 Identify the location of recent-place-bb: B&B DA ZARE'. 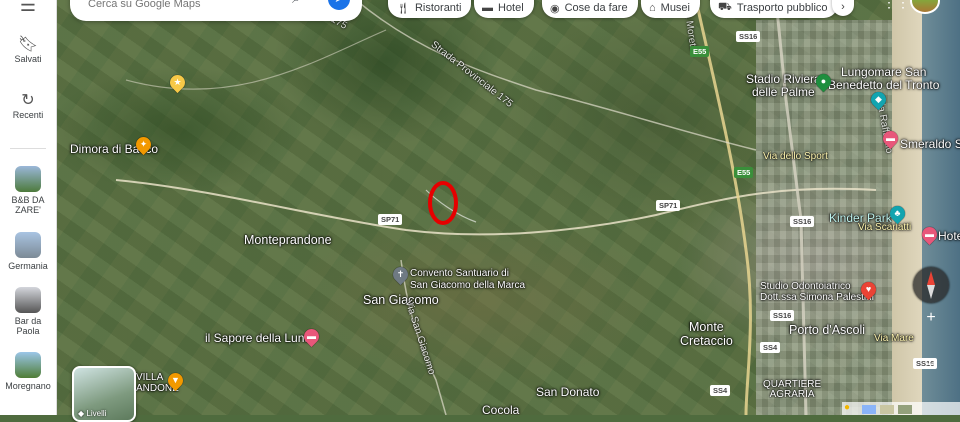
(28, 190).